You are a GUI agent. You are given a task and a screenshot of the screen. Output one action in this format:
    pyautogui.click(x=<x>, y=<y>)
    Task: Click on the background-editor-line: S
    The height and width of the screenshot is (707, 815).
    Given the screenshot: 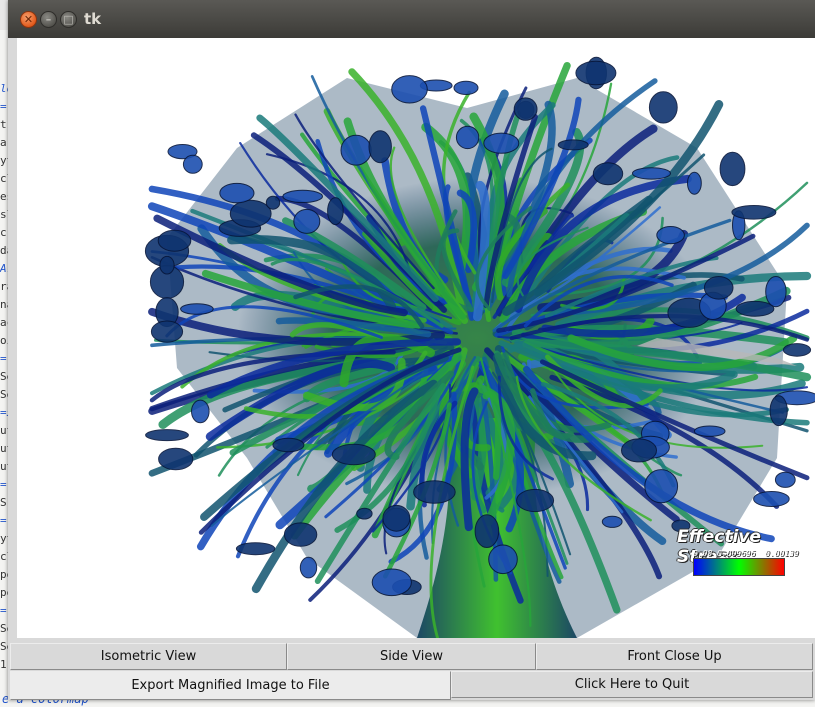 What is the action you would take?
    pyautogui.click(x=3, y=502)
    